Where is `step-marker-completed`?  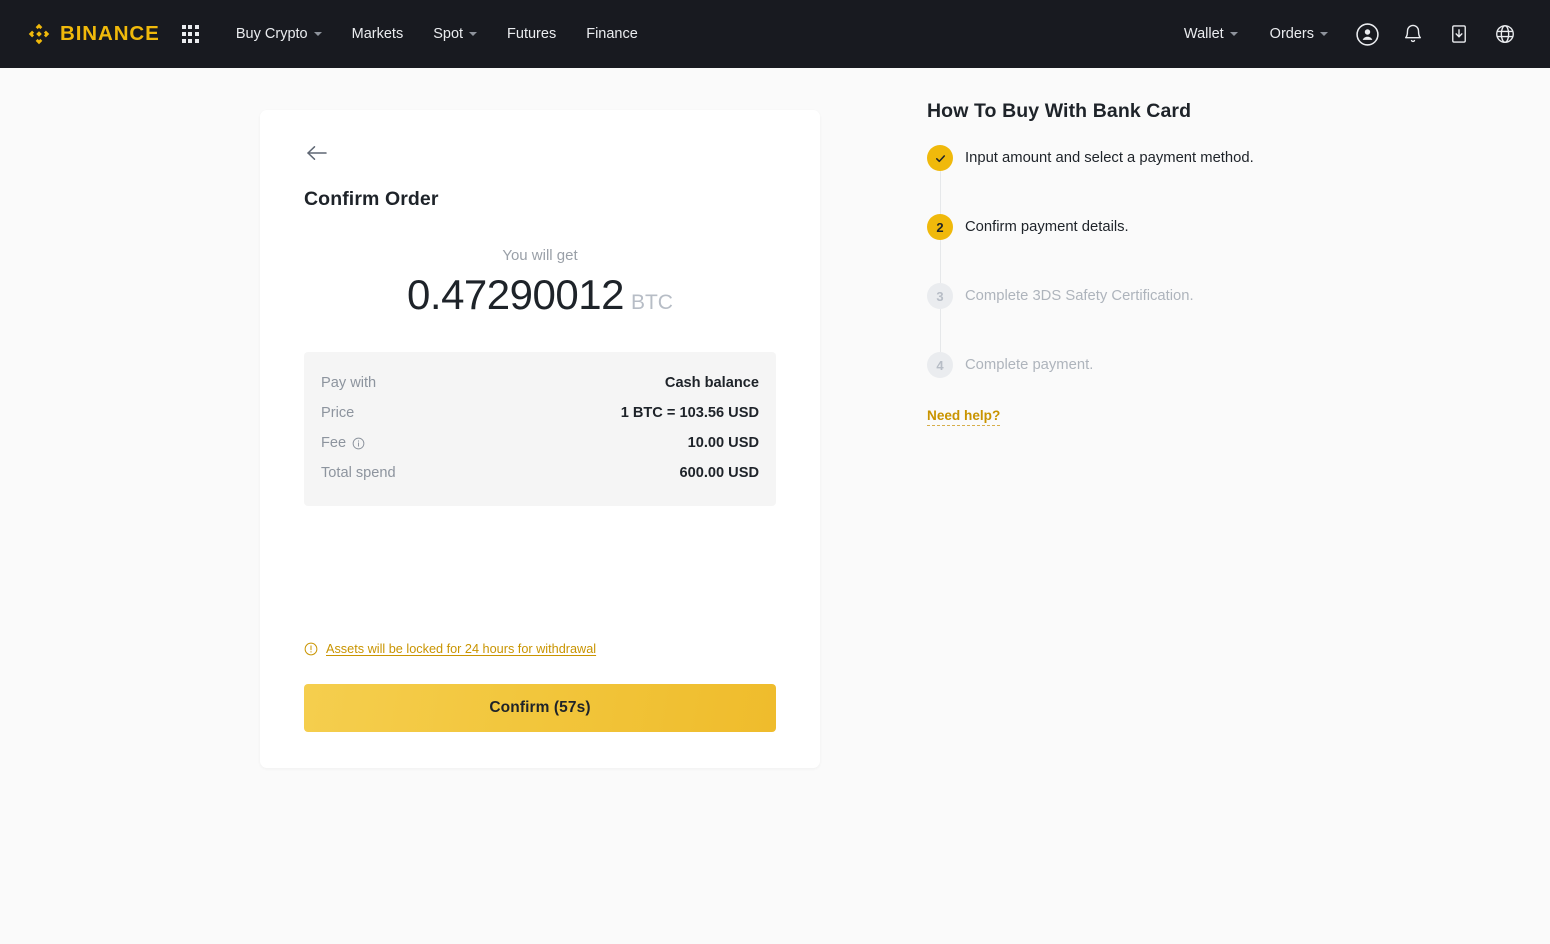
step-marker-completed is located at coordinates (940, 158).